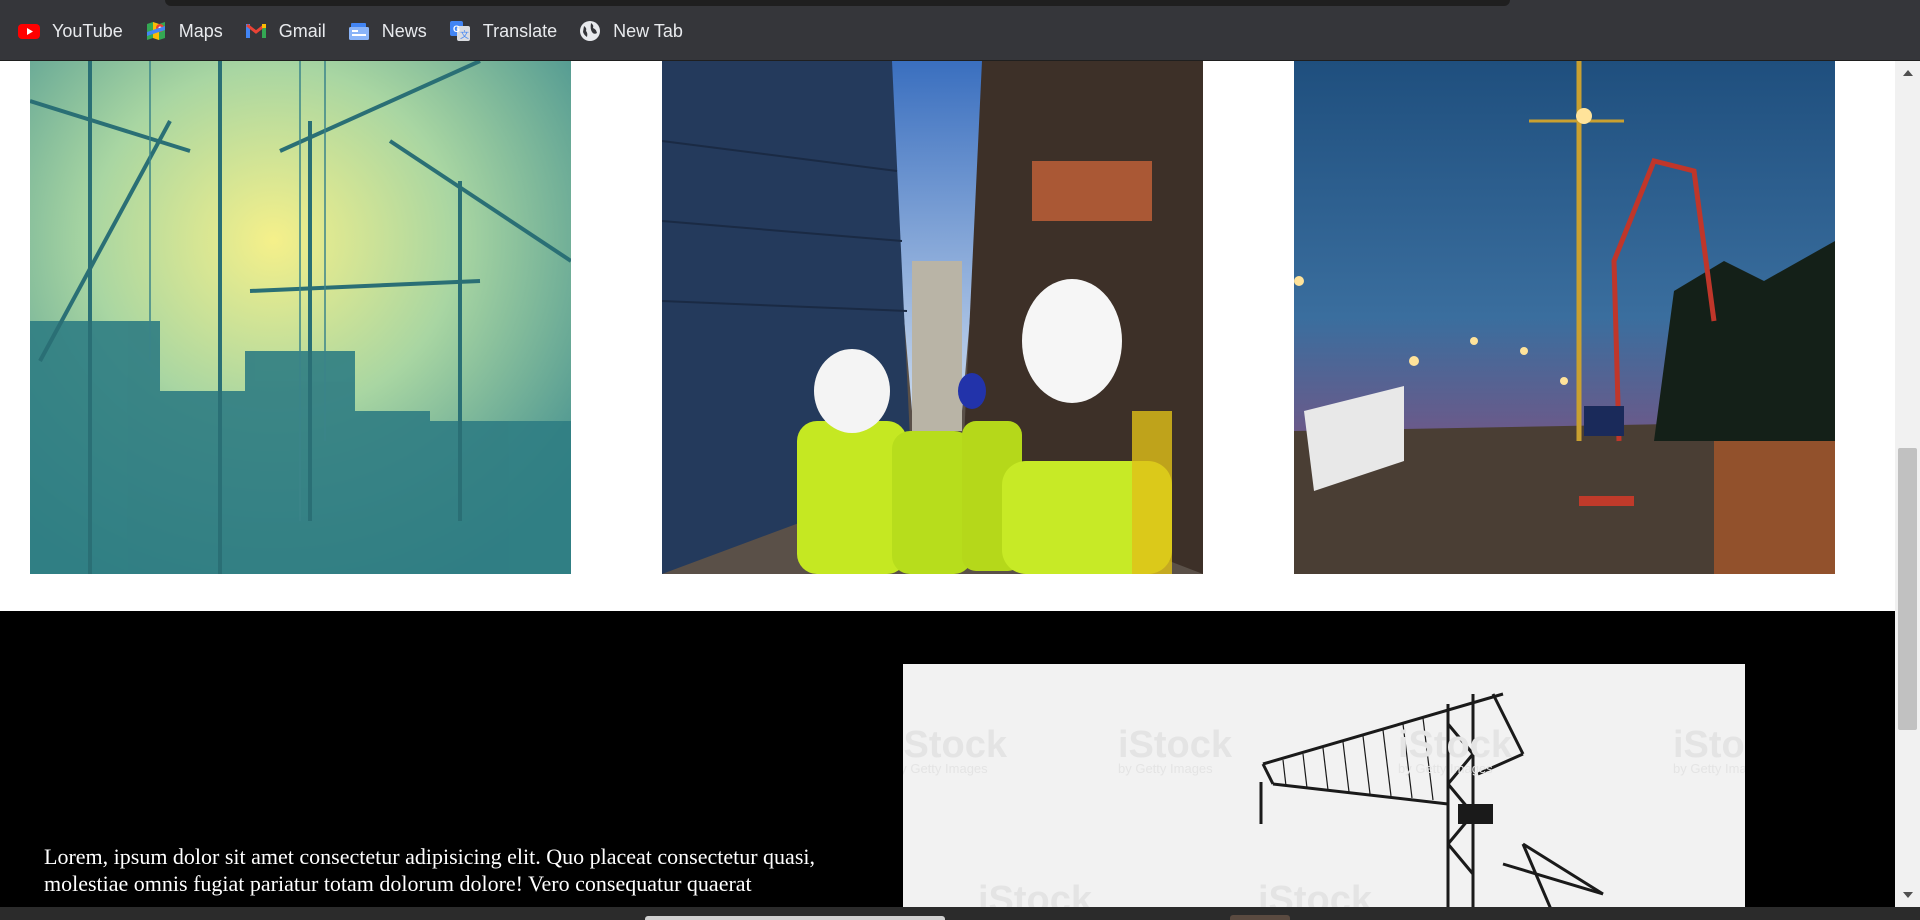  I want to click on bookmark-gmail: Gmail, so click(285, 31).